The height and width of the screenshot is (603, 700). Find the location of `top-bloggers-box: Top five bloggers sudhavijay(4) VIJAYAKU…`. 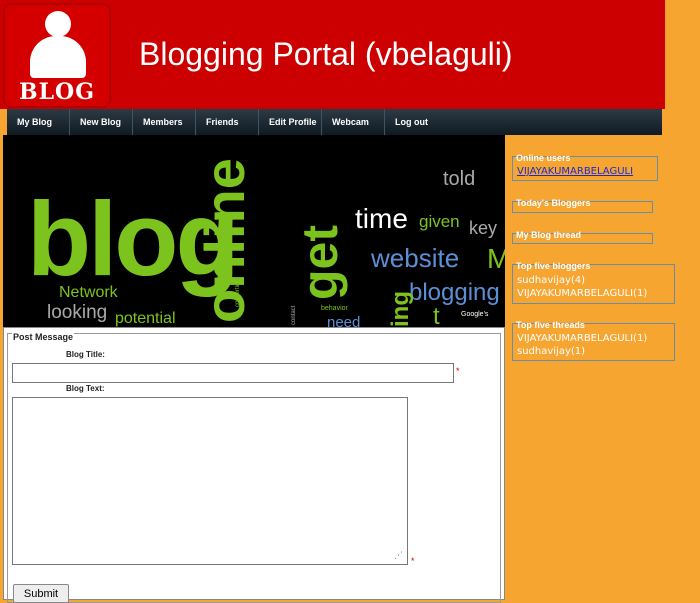

top-bloggers-box: Top five bloggers sudhavijay(4) VIJAYAKU… is located at coordinates (593, 282).